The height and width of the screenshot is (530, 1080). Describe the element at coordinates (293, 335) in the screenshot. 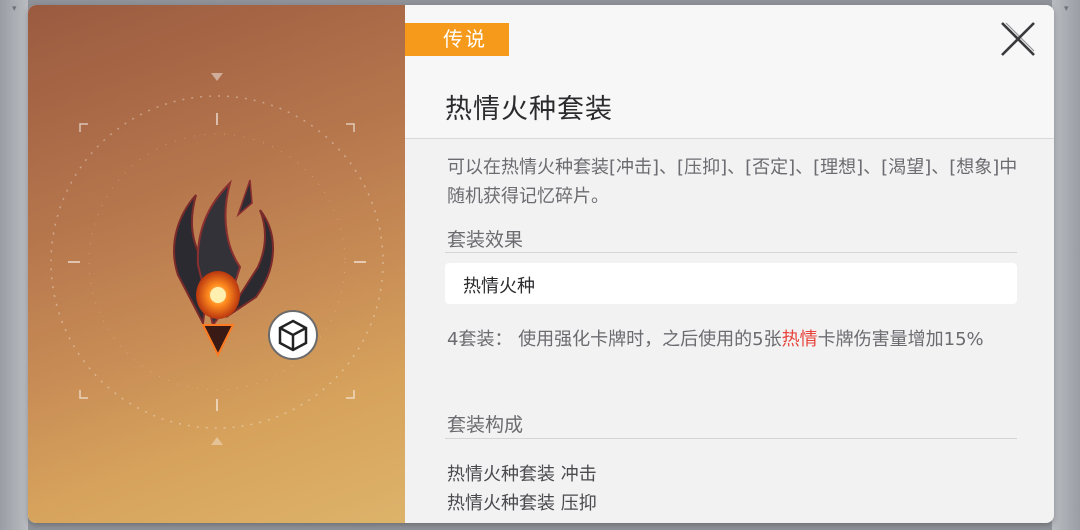

I see `cube-icon` at that location.